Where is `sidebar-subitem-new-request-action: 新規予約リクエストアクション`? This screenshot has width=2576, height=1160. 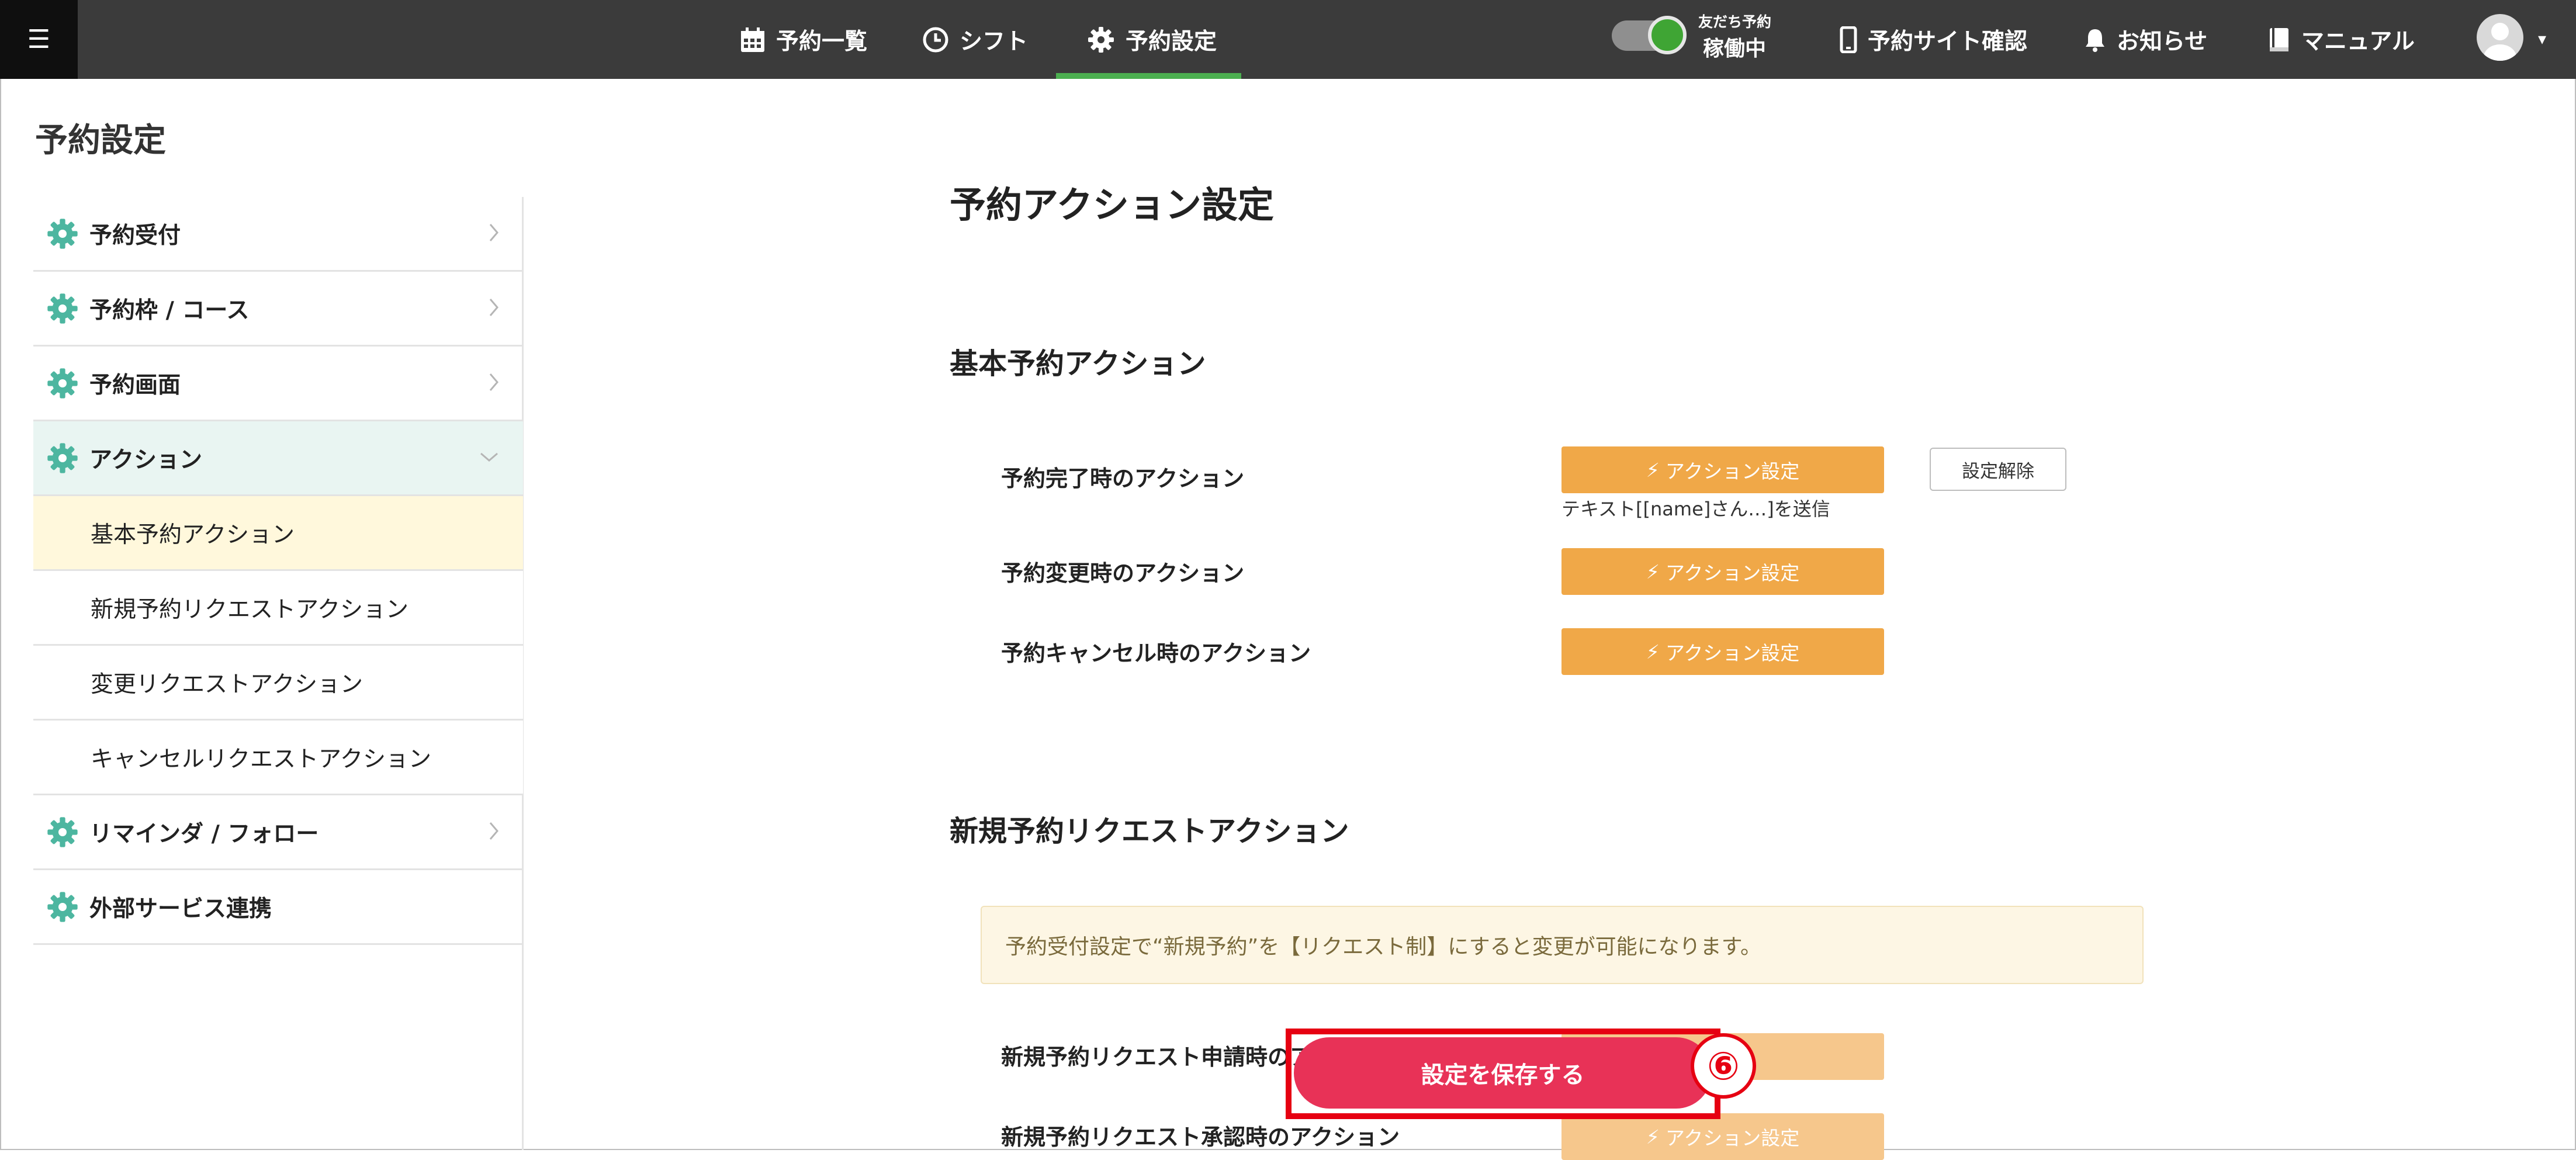 sidebar-subitem-new-request-action: 新規予約リクエストアクション is located at coordinates (278, 608).